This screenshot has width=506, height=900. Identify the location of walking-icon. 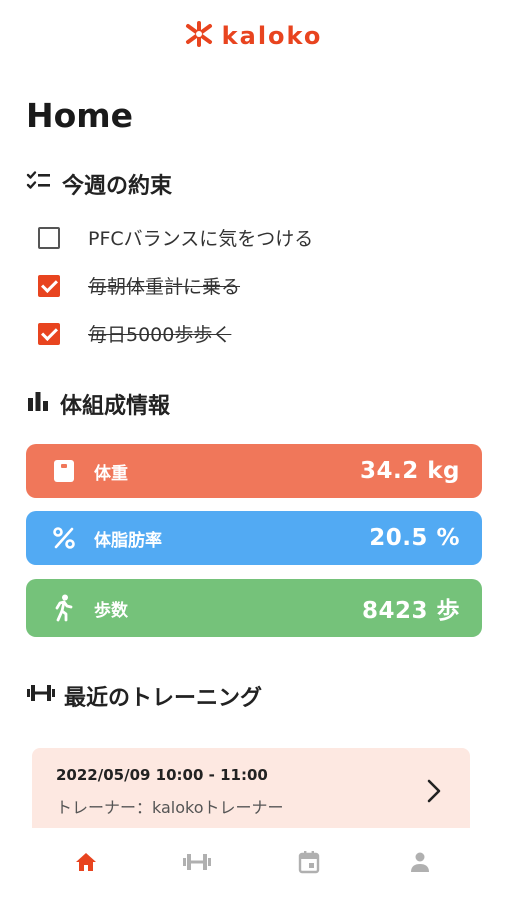
(64, 608).